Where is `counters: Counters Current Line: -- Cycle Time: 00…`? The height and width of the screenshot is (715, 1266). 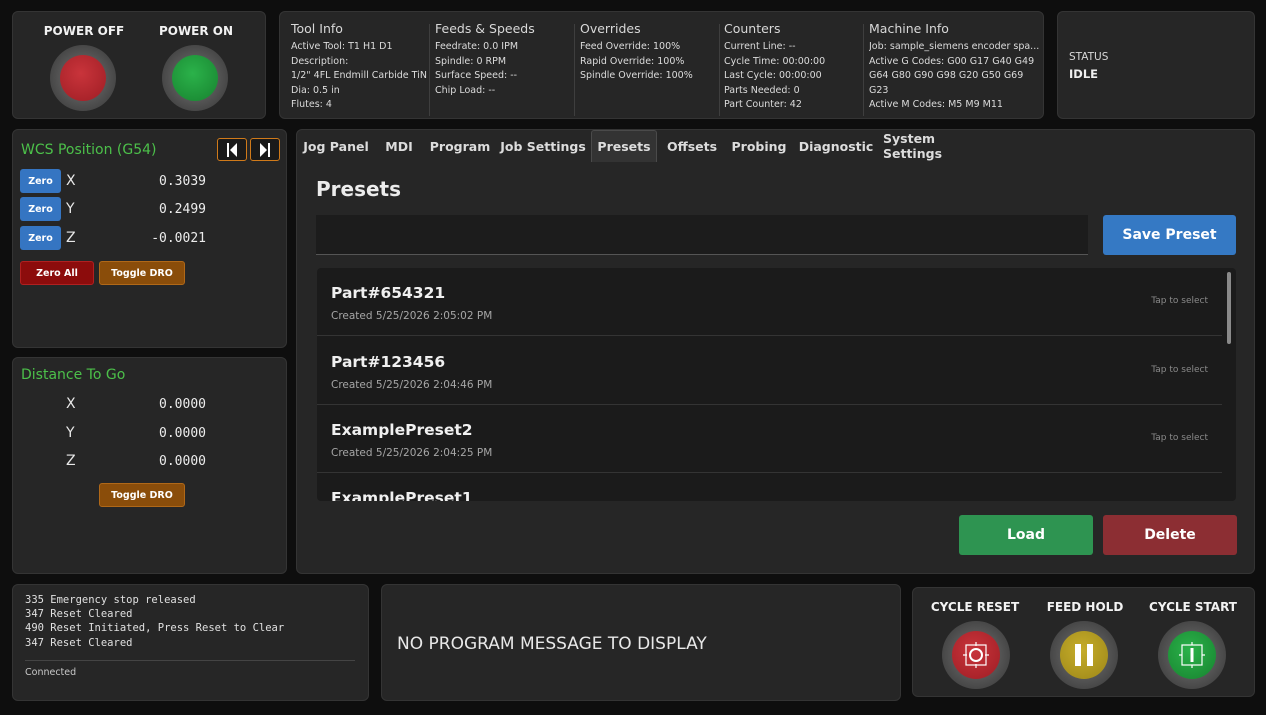
counters: Counters Current Line: -- Cycle Time: 00… is located at coordinates (793, 67).